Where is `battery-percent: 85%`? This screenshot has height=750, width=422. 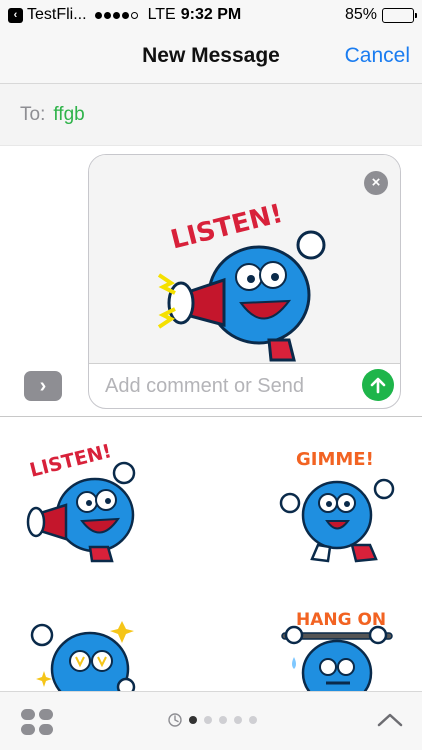 battery-percent: 85% is located at coordinates (360, 14).